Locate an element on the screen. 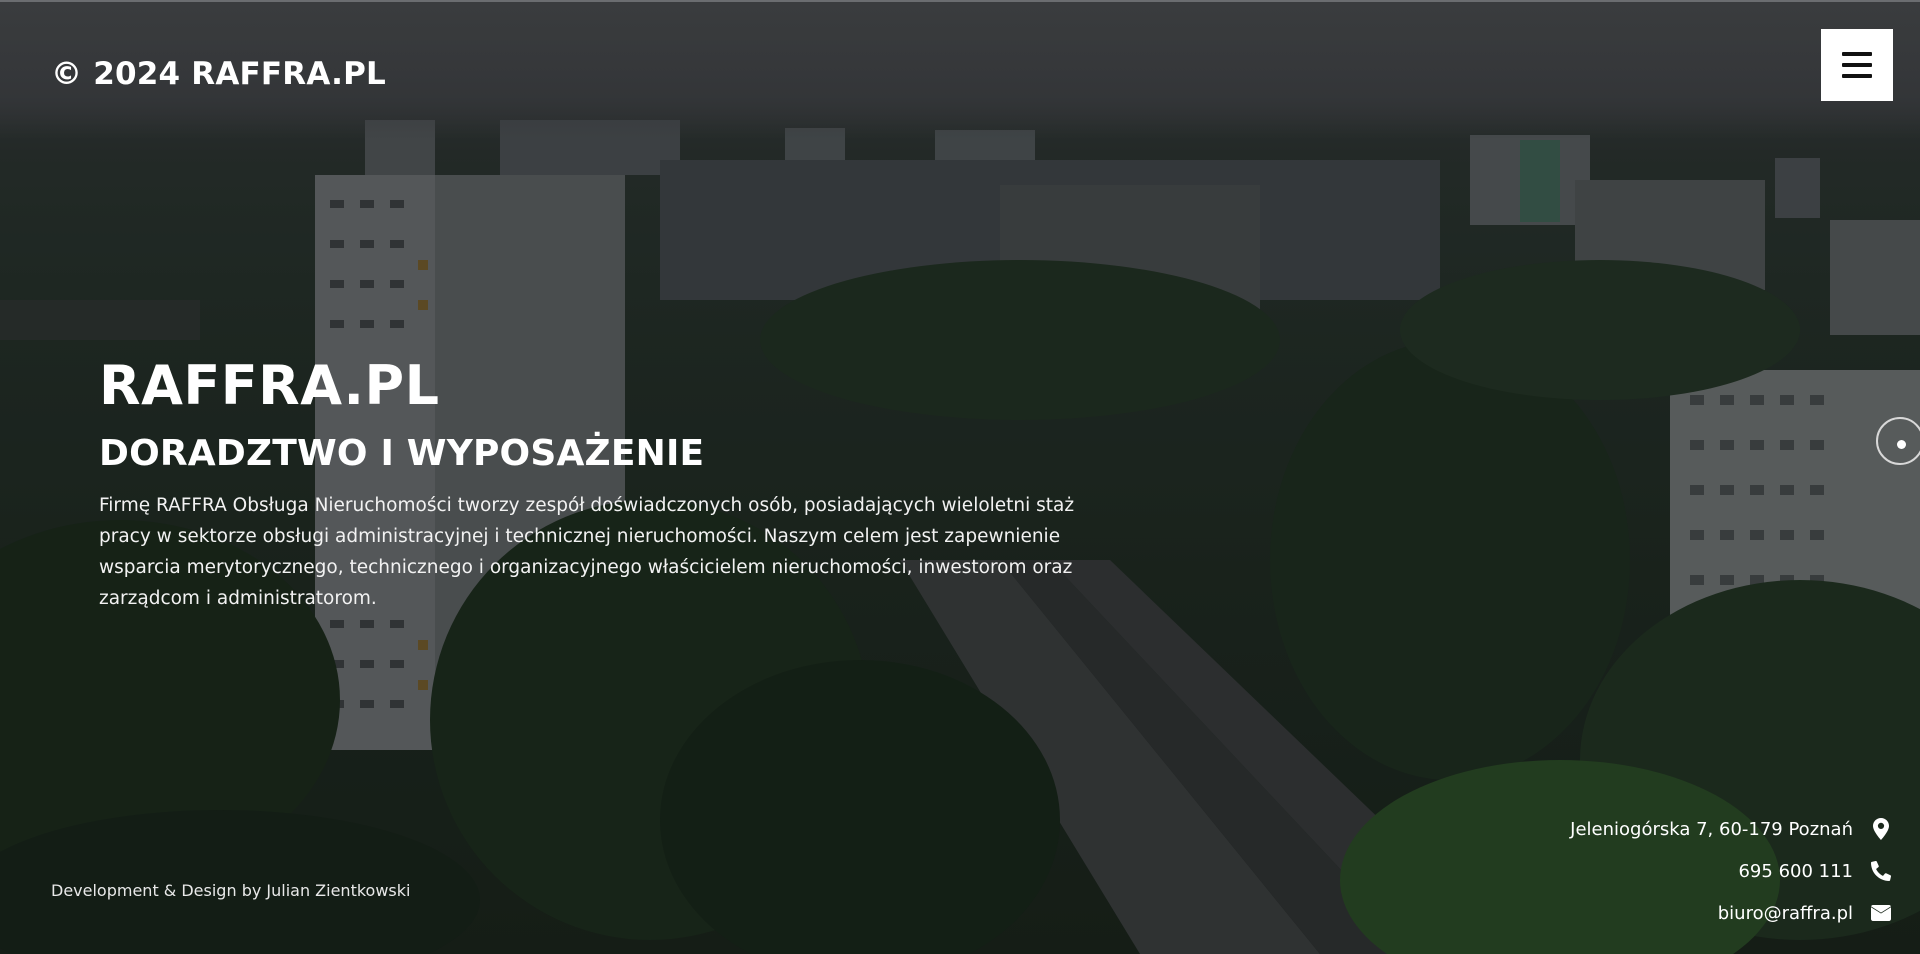 This screenshot has height=954, width=1920. phone-icon is located at coordinates (1881, 871).